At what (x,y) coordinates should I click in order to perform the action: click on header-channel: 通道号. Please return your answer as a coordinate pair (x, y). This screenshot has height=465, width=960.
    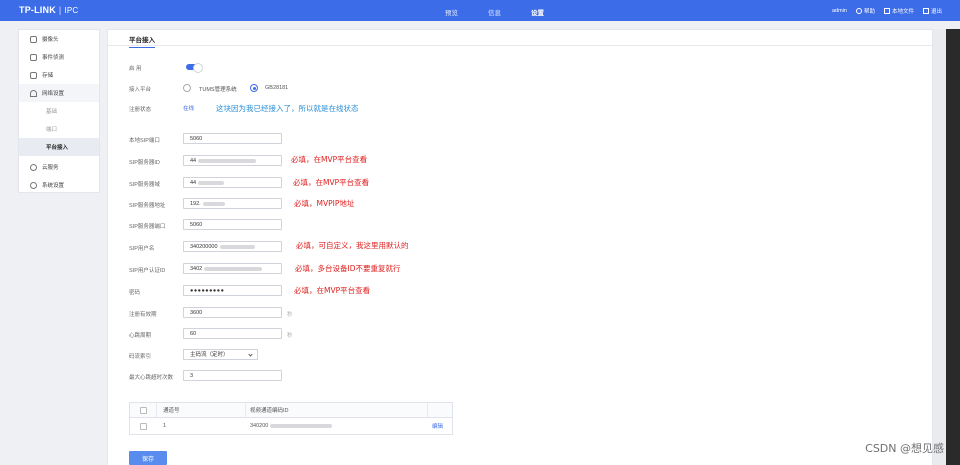
    Looking at the image, I should click on (171, 411).